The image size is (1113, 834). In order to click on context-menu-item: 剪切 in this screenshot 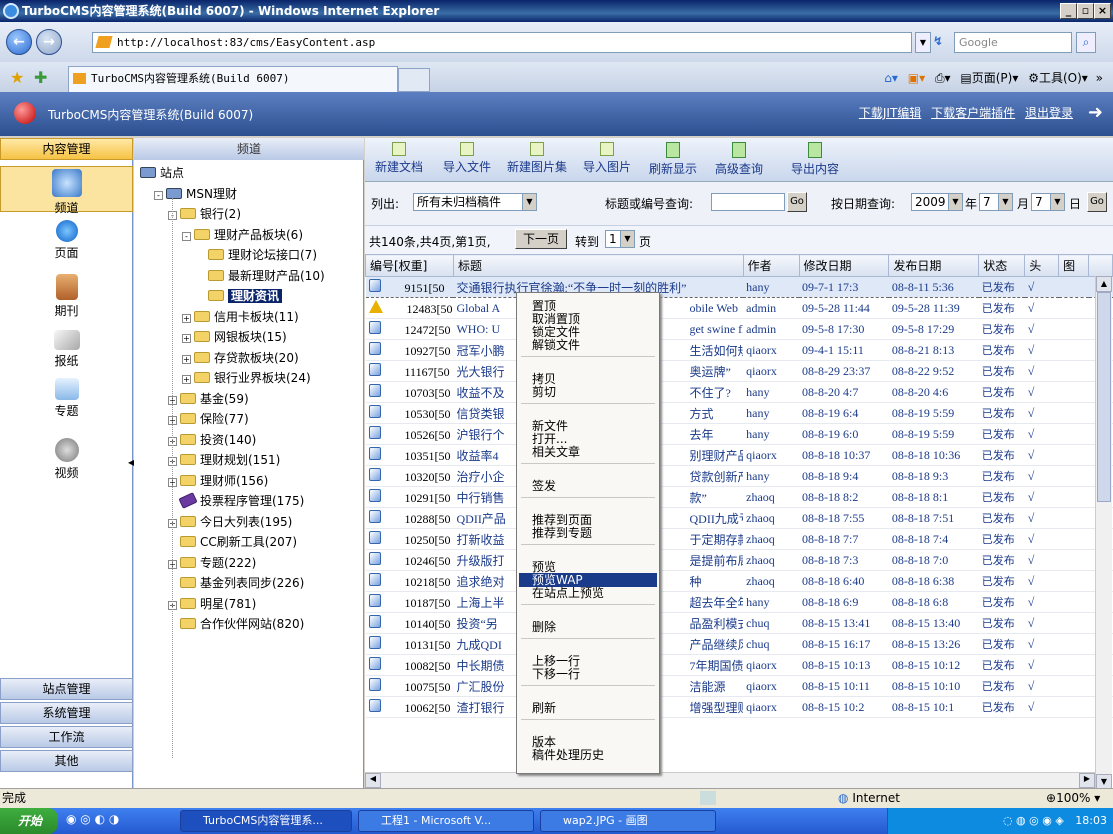, I will do `click(544, 392)`.